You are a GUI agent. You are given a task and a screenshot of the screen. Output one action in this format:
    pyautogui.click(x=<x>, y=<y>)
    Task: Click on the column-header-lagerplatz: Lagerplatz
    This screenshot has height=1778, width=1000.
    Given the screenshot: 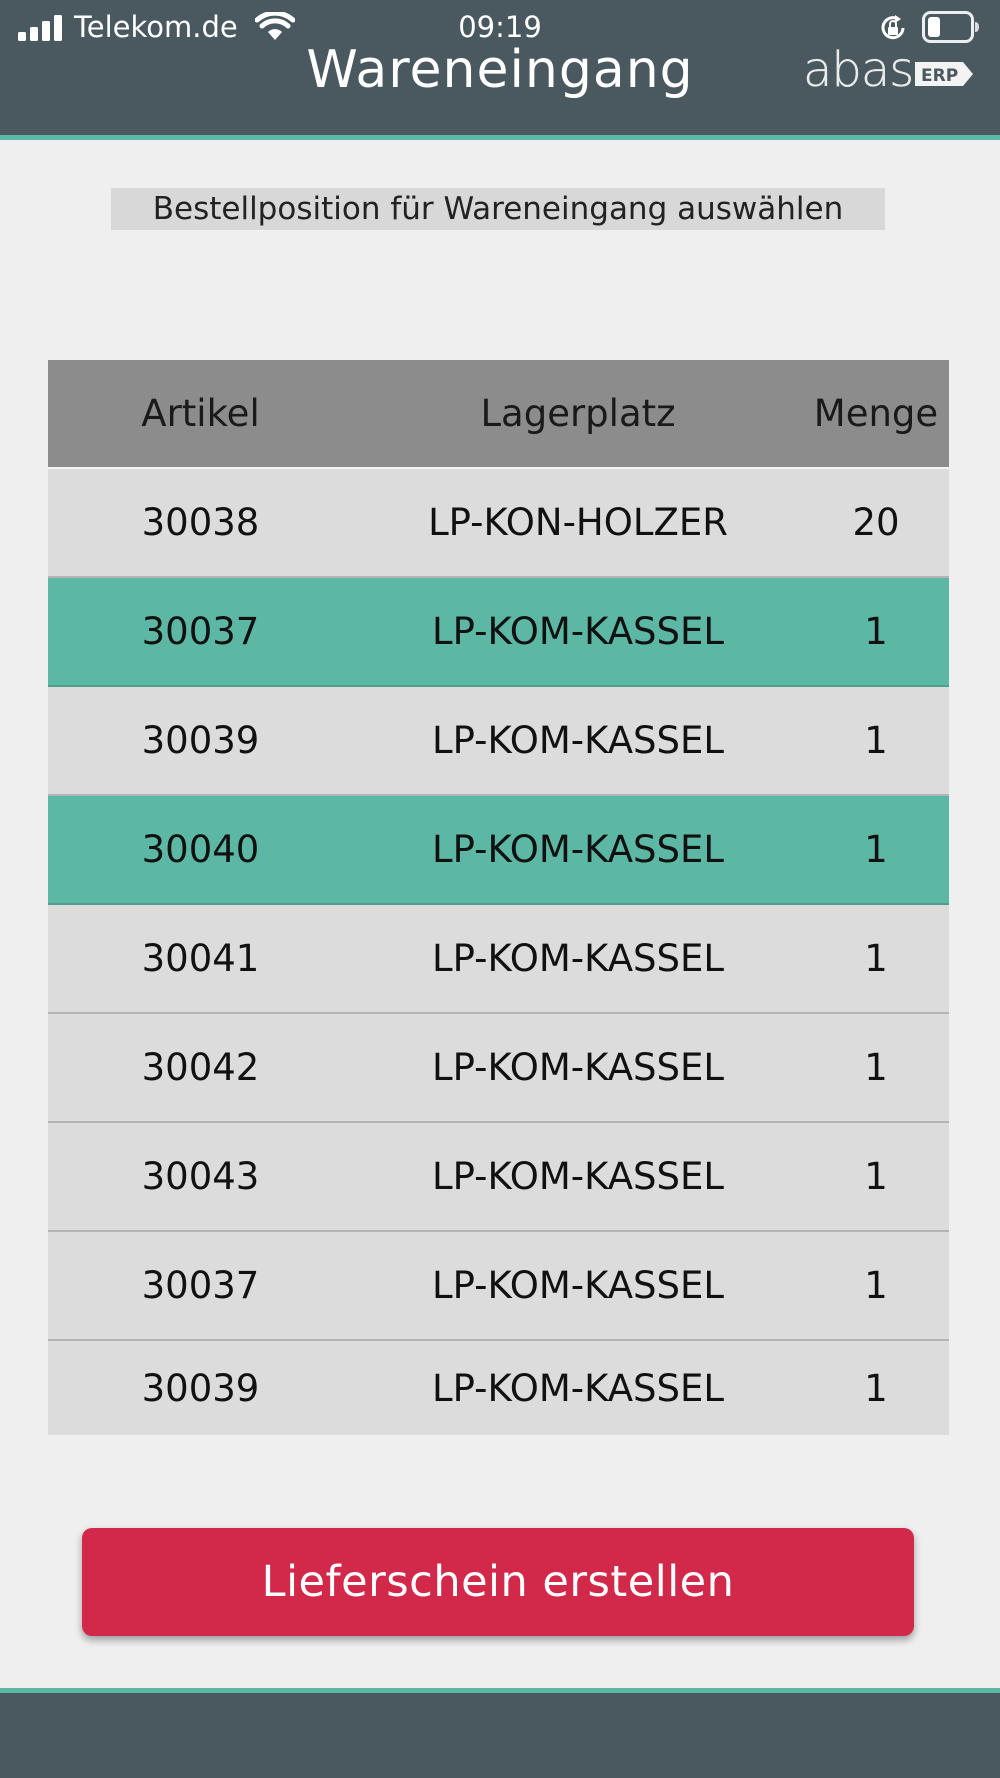 What is the action you would take?
    pyautogui.click(x=578, y=413)
    